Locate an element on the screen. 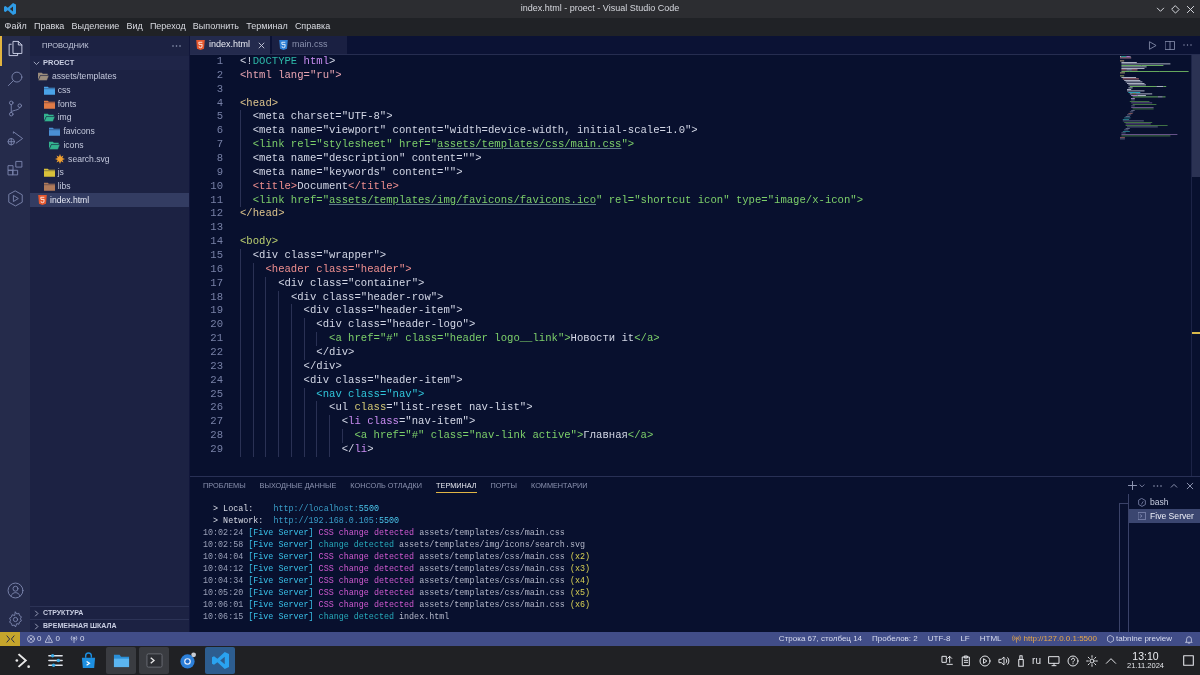 The image size is (1200, 675). clipboard-icon is located at coordinates (966, 660).